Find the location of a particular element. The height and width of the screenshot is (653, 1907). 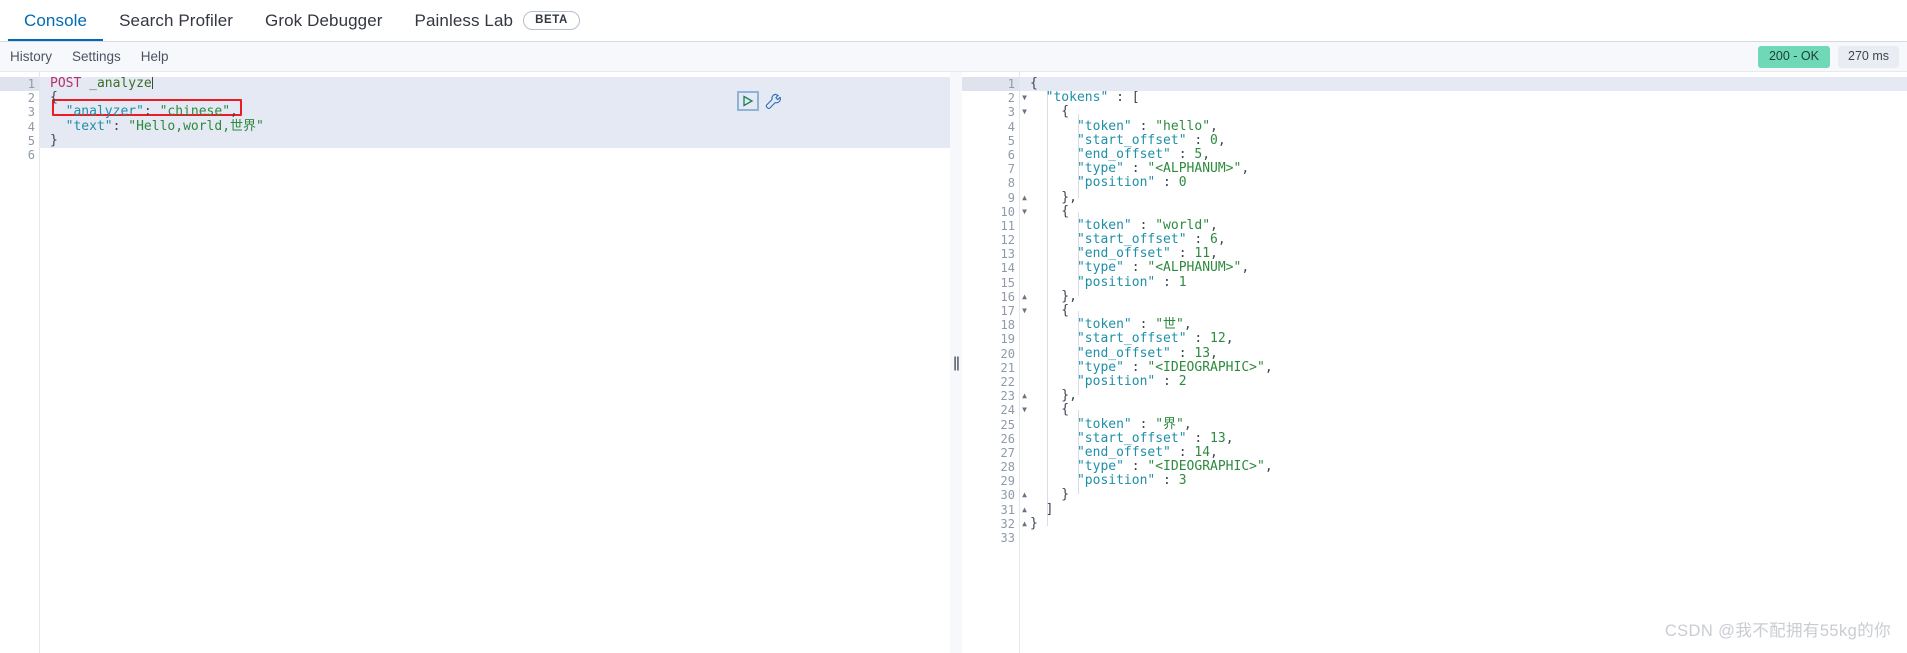

code-token: ] is located at coordinates (1042, 509).